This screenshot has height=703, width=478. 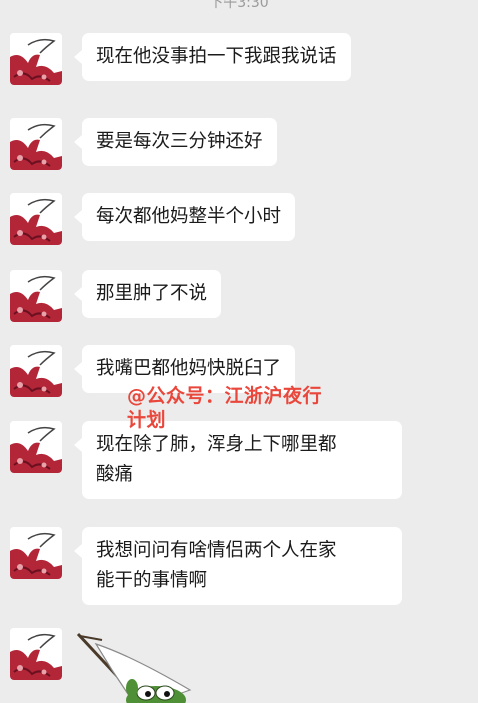 What do you see at coordinates (212, 57) in the screenshot?
I see `message-bubble: 现在他没事拍一下我跟我说话` at bounding box center [212, 57].